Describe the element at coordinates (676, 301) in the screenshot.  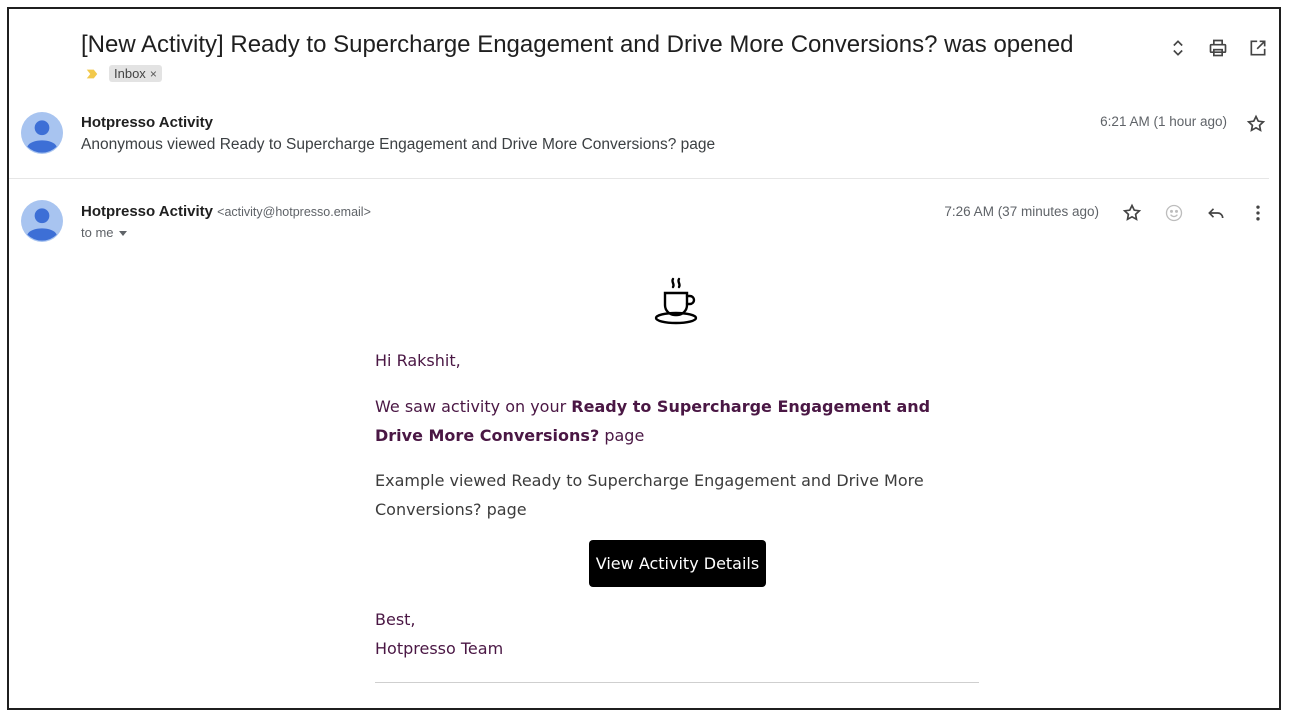
I see `coffee-cup-icon` at that location.